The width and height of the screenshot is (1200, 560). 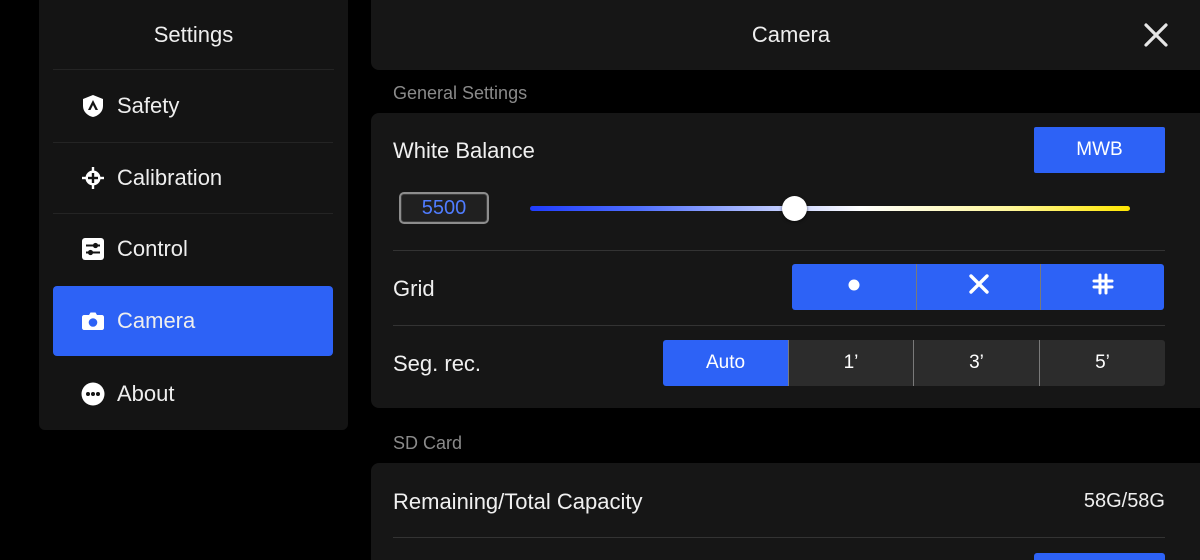 I want to click on grid-option-hash, so click(x=1102, y=287).